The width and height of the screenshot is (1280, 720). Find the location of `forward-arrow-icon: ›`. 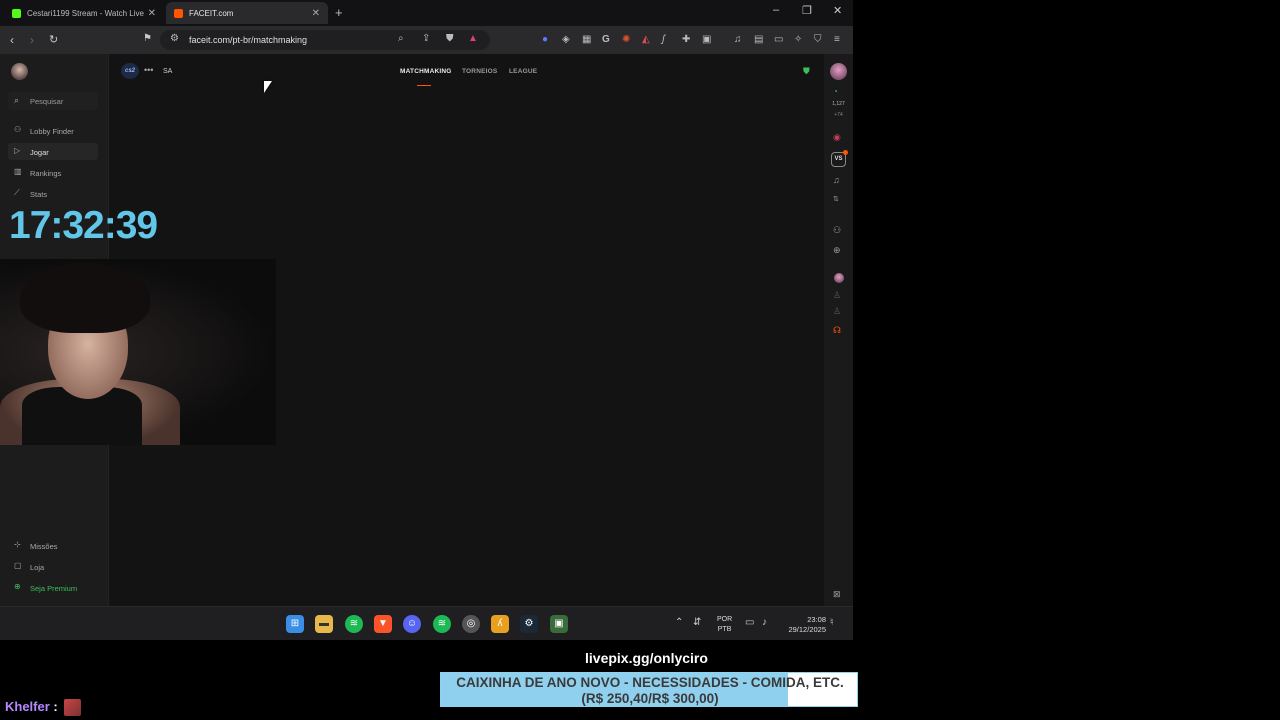

forward-arrow-icon: › is located at coordinates (32, 40).